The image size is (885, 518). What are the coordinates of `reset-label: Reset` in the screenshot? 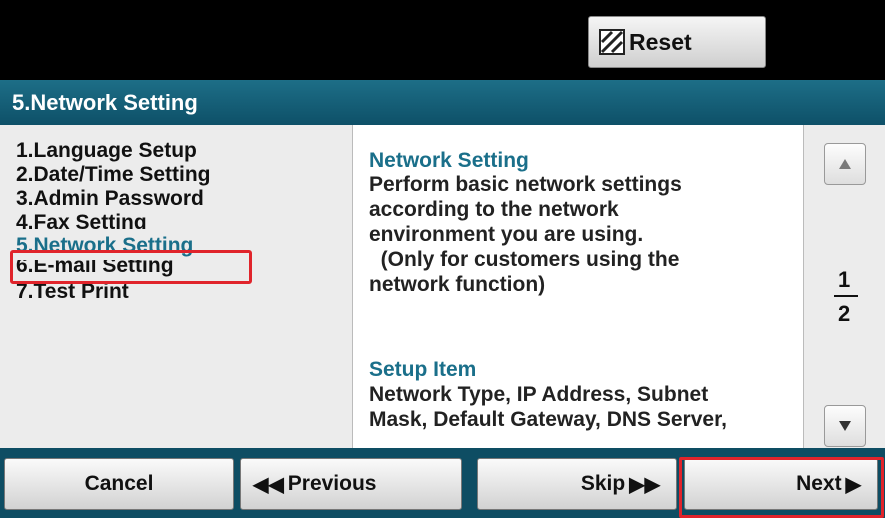 It's located at (660, 41).